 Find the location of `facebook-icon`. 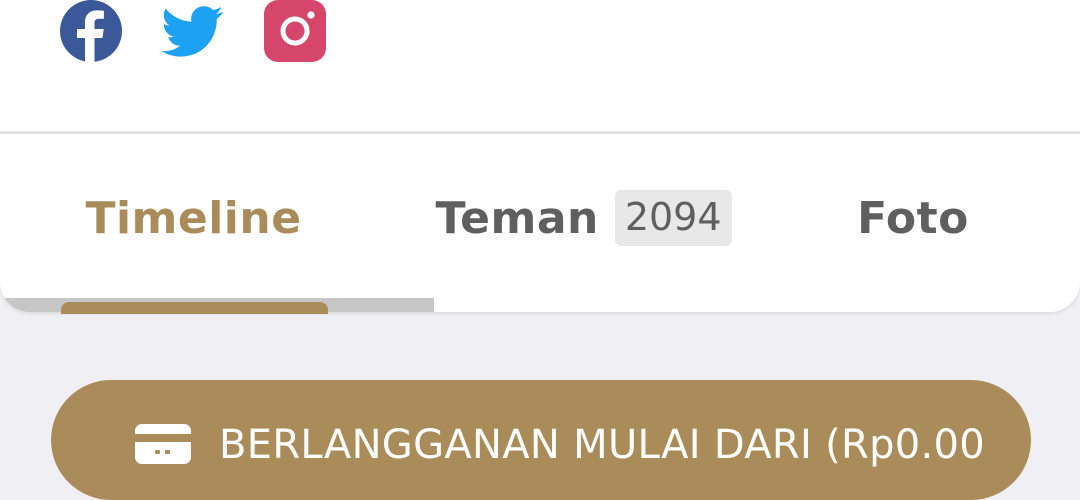

facebook-icon is located at coordinates (91, 31).